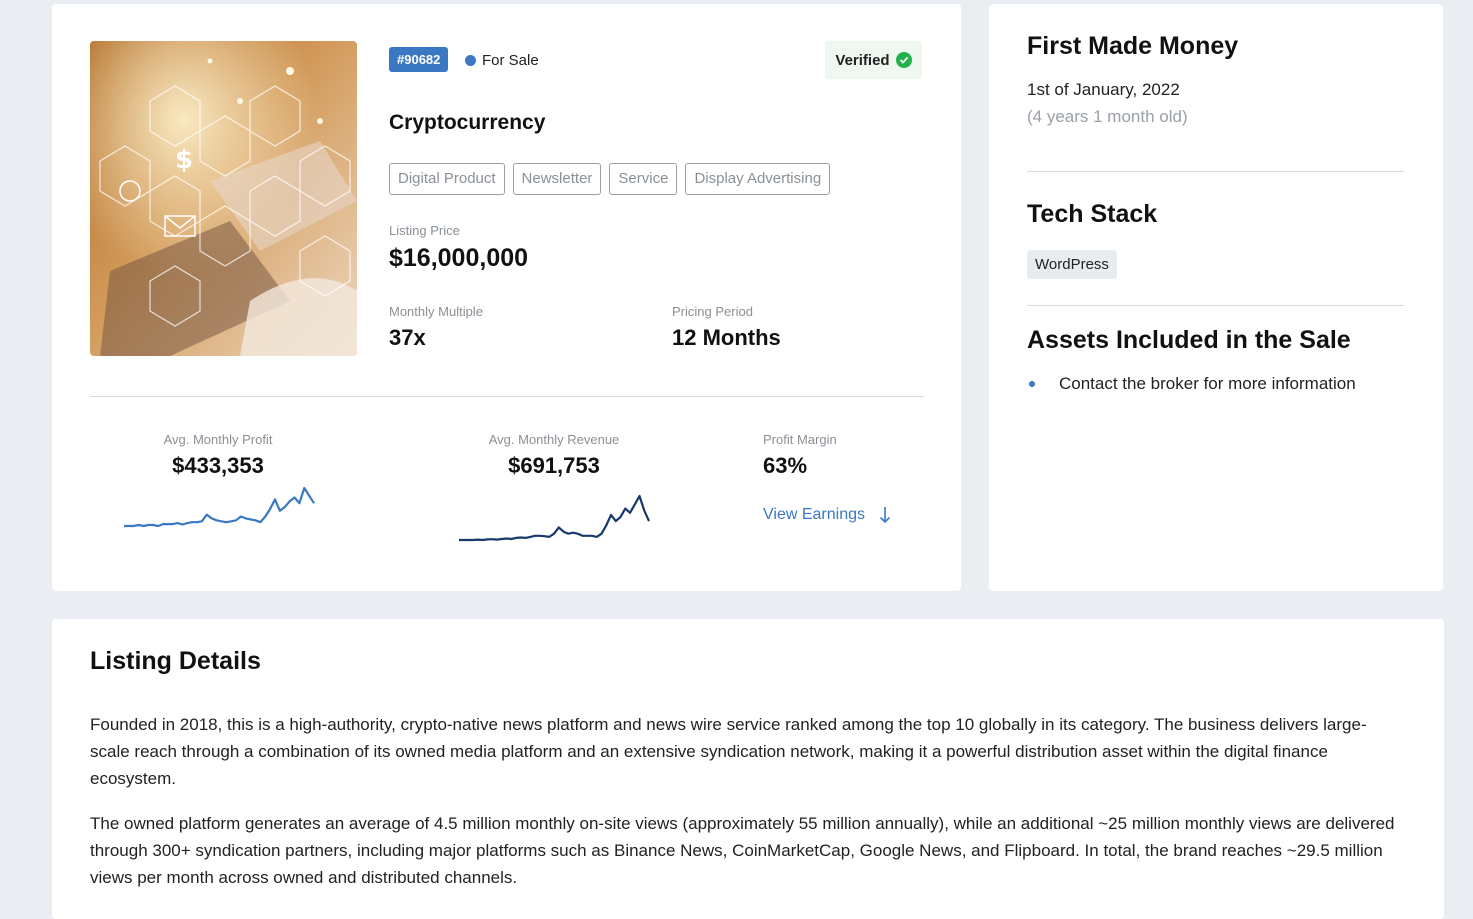 Image resolution: width=1473 pixels, height=919 pixels. Describe the element at coordinates (407, 337) in the screenshot. I see `monthly-multiple-value: 37x` at that location.